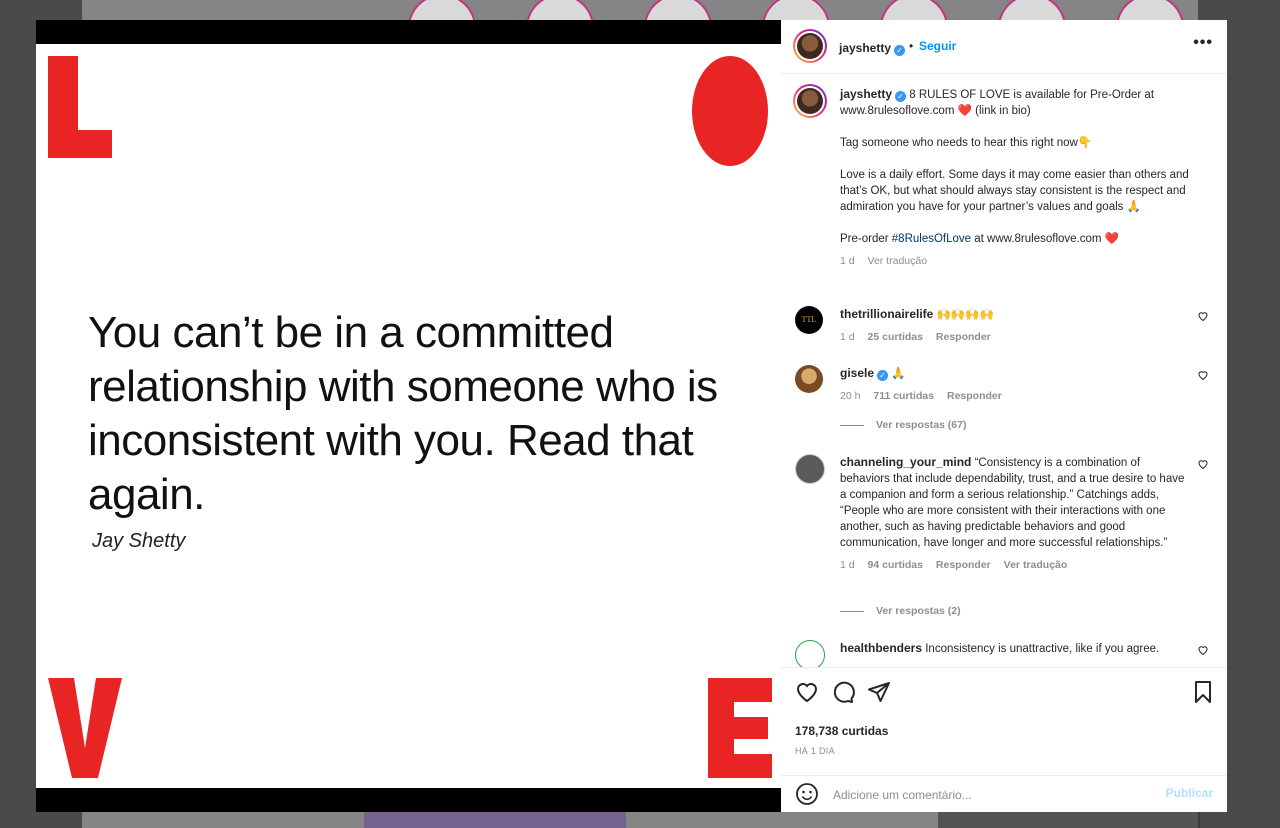 This screenshot has height=828, width=1280. I want to click on post-date: HÁ 1 DIA, so click(815, 751).